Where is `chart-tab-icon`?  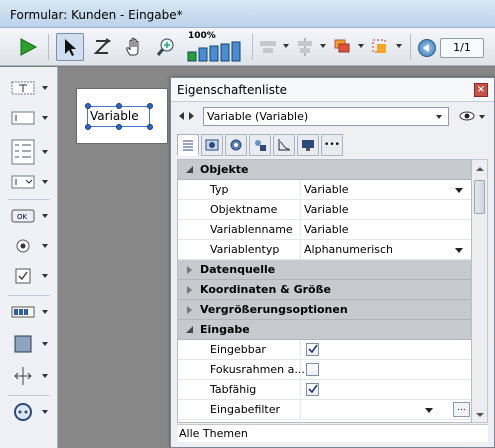
chart-tab-icon is located at coordinates (284, 145).